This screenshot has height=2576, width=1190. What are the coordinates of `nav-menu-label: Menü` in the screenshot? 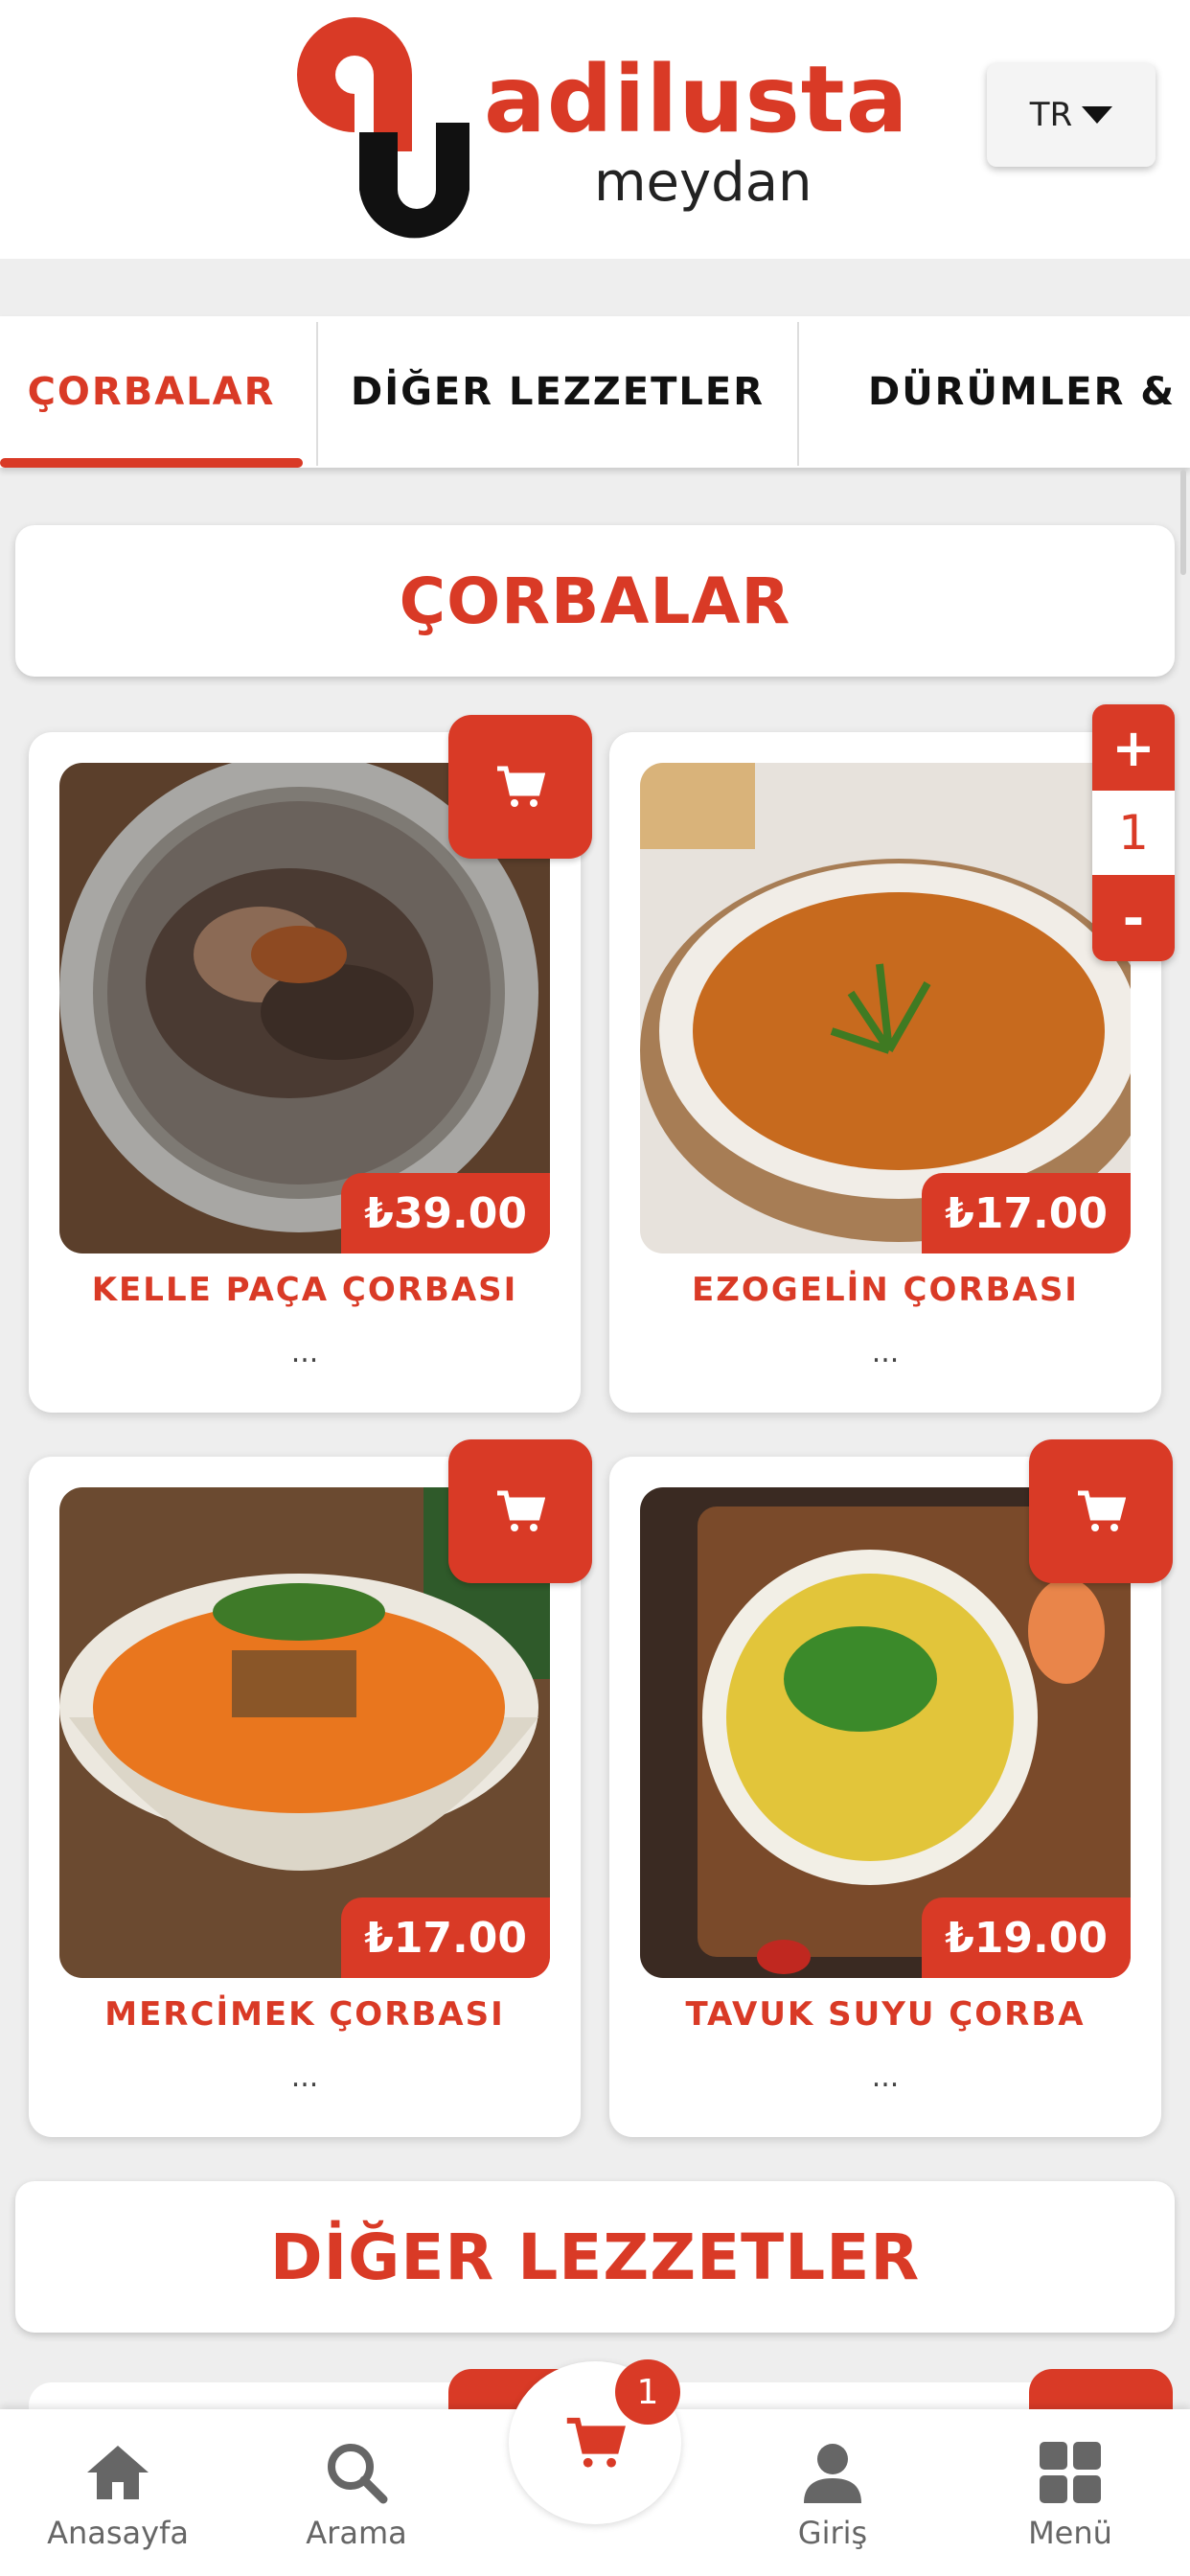 It's located at (1070, 2533).